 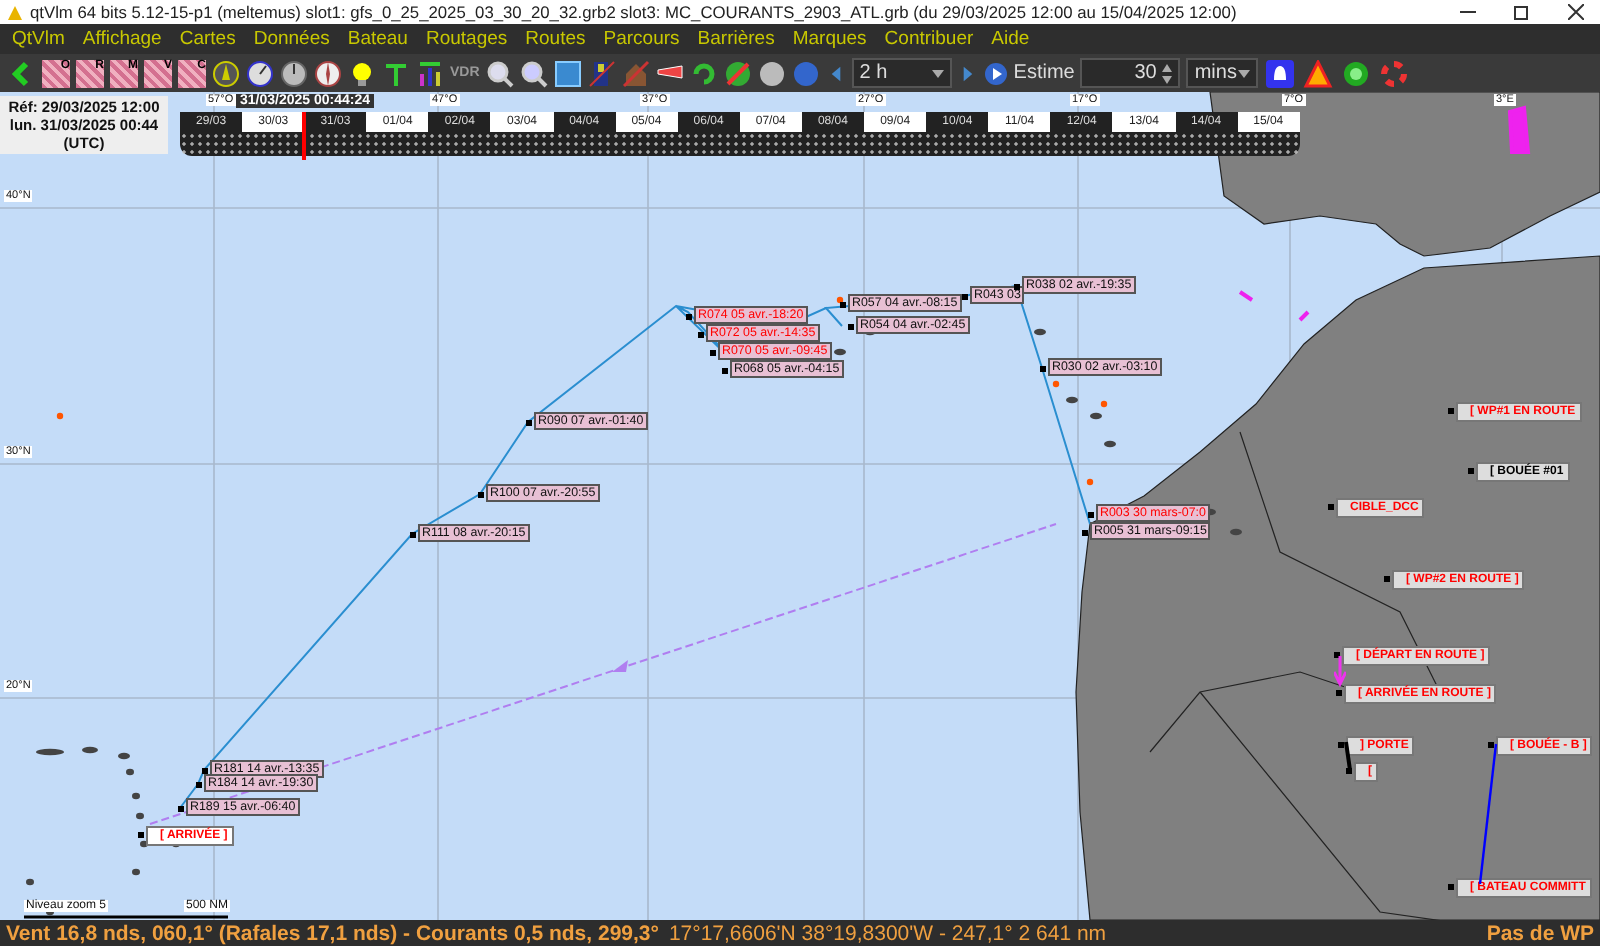 What do you see at coordinates (703, 73) in the screenshot?
I see `recycle-icon` at bounding box center [703, 73].